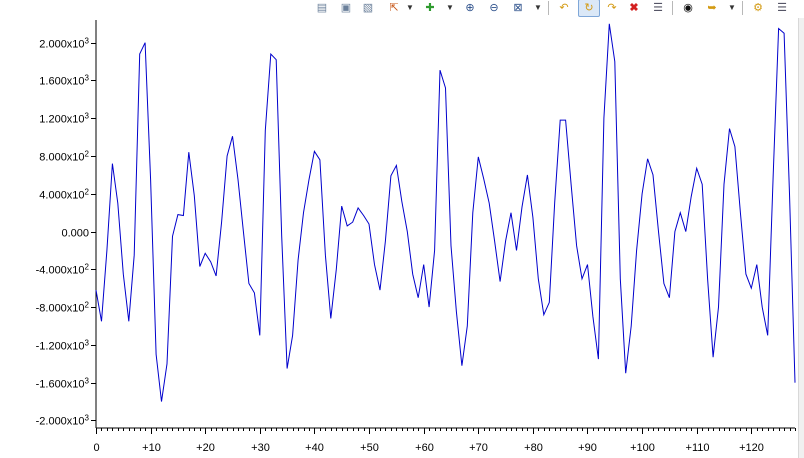 The height and width of the screenshot is (458, 804). What do you see at coordinates (96, 448) in the screenshot?
I see `x-tick-label: 0` at bounding box center [96, 448].